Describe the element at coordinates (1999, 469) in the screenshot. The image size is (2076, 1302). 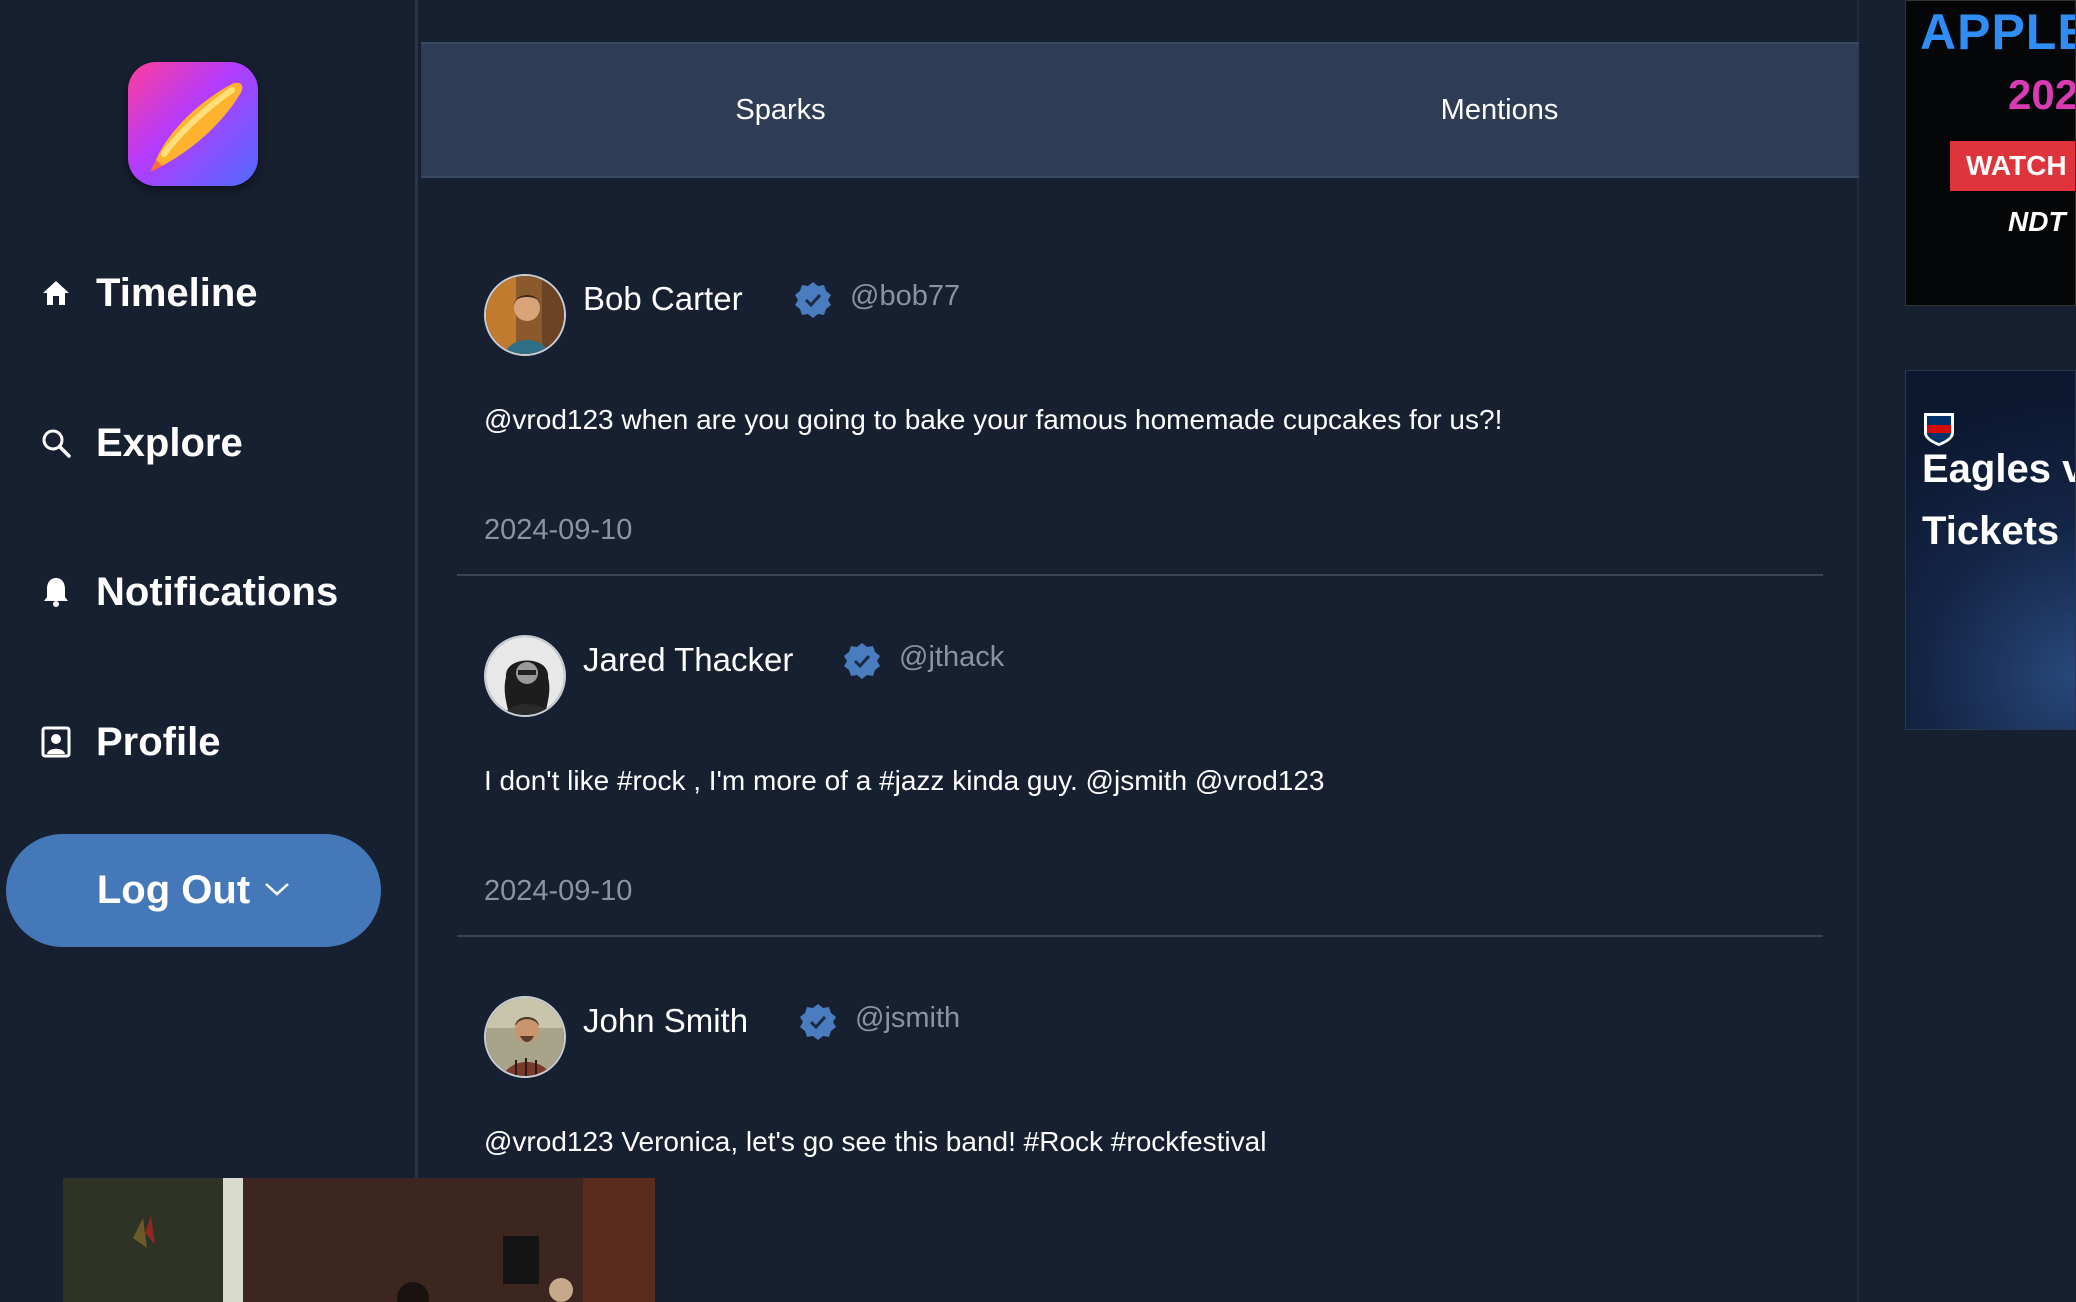
I see `ad-headline: Eagles v` at that location.